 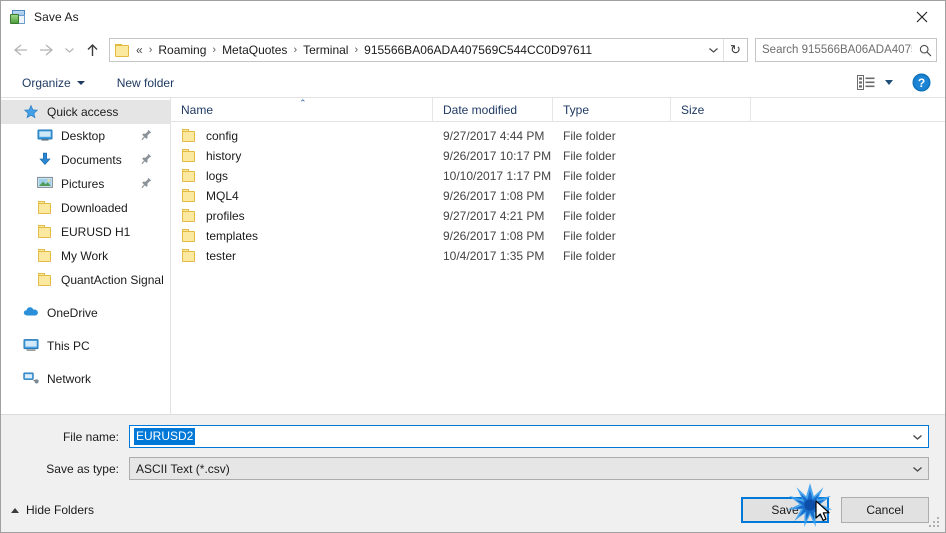 I want to click on sidebar-item-quantaction-signal: QuantAction Signal, so click(x=85, y=280).